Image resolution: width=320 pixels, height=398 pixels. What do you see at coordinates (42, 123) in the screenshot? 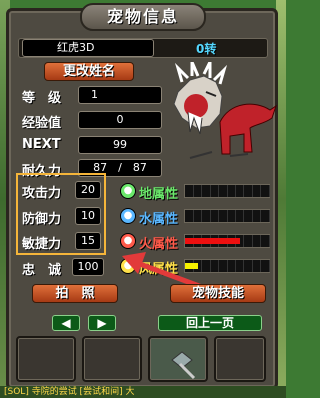
I see `exp-label: 经验值` at bounding box center [42, 123].